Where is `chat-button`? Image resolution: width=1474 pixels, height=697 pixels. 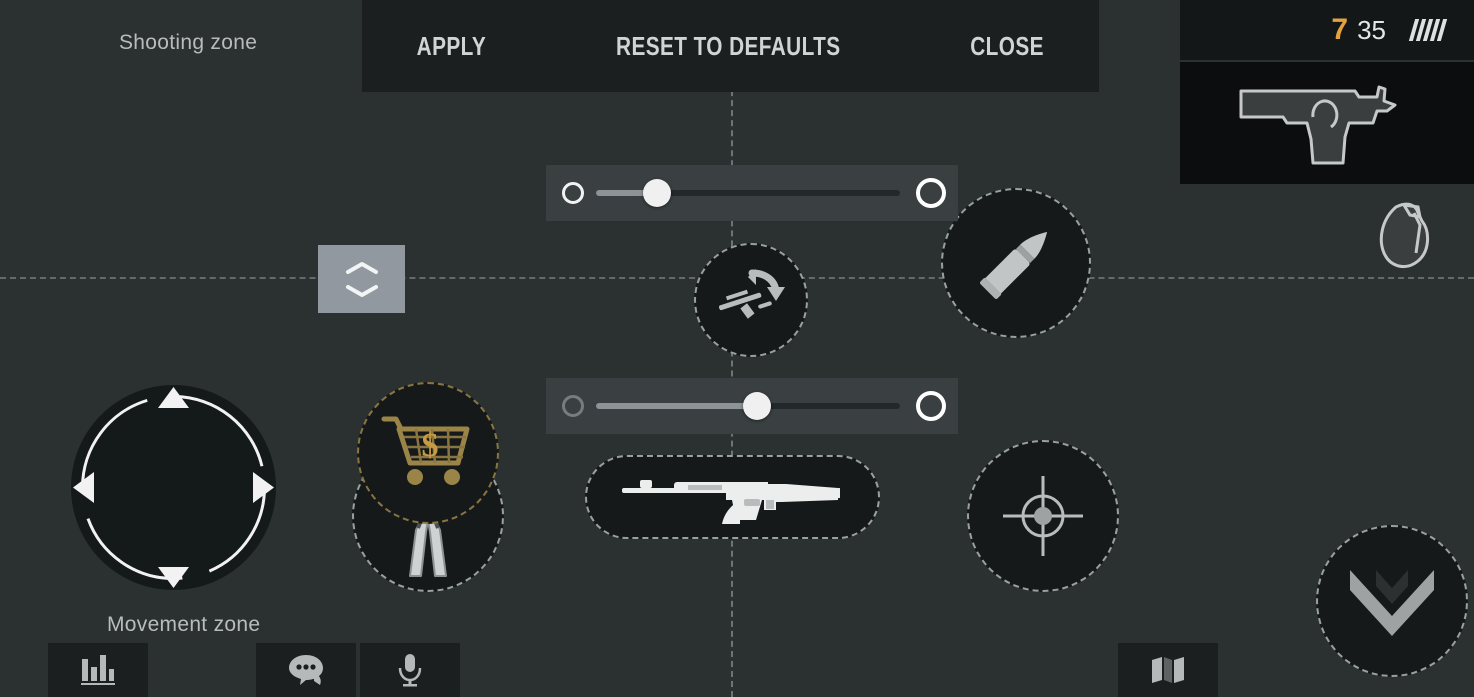
chat-button is located at coordinates (306, 670).